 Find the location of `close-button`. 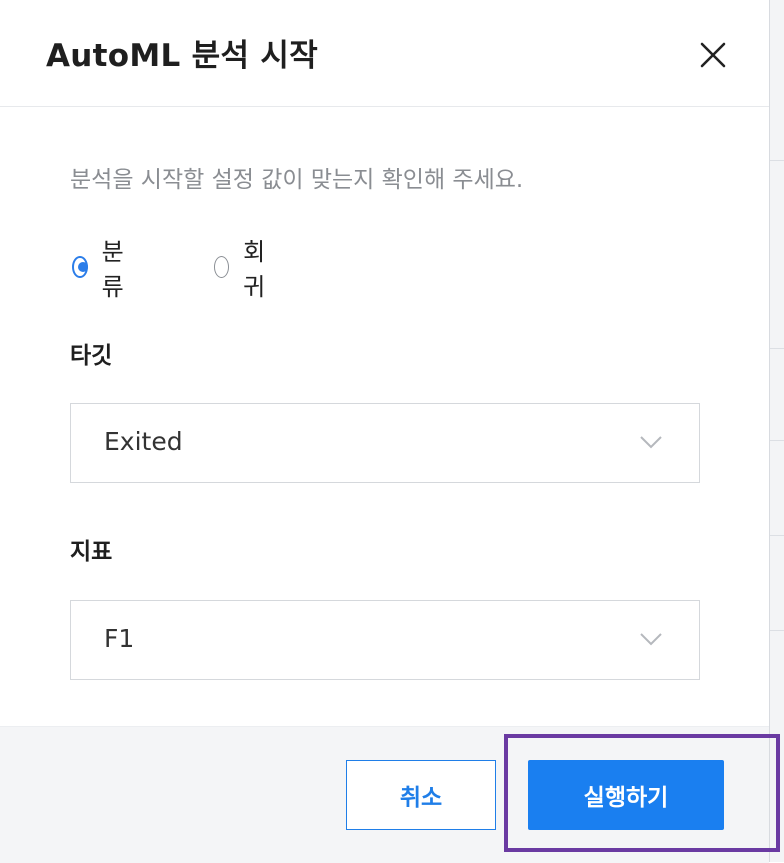

close-button is located at coordinates (713, 55).